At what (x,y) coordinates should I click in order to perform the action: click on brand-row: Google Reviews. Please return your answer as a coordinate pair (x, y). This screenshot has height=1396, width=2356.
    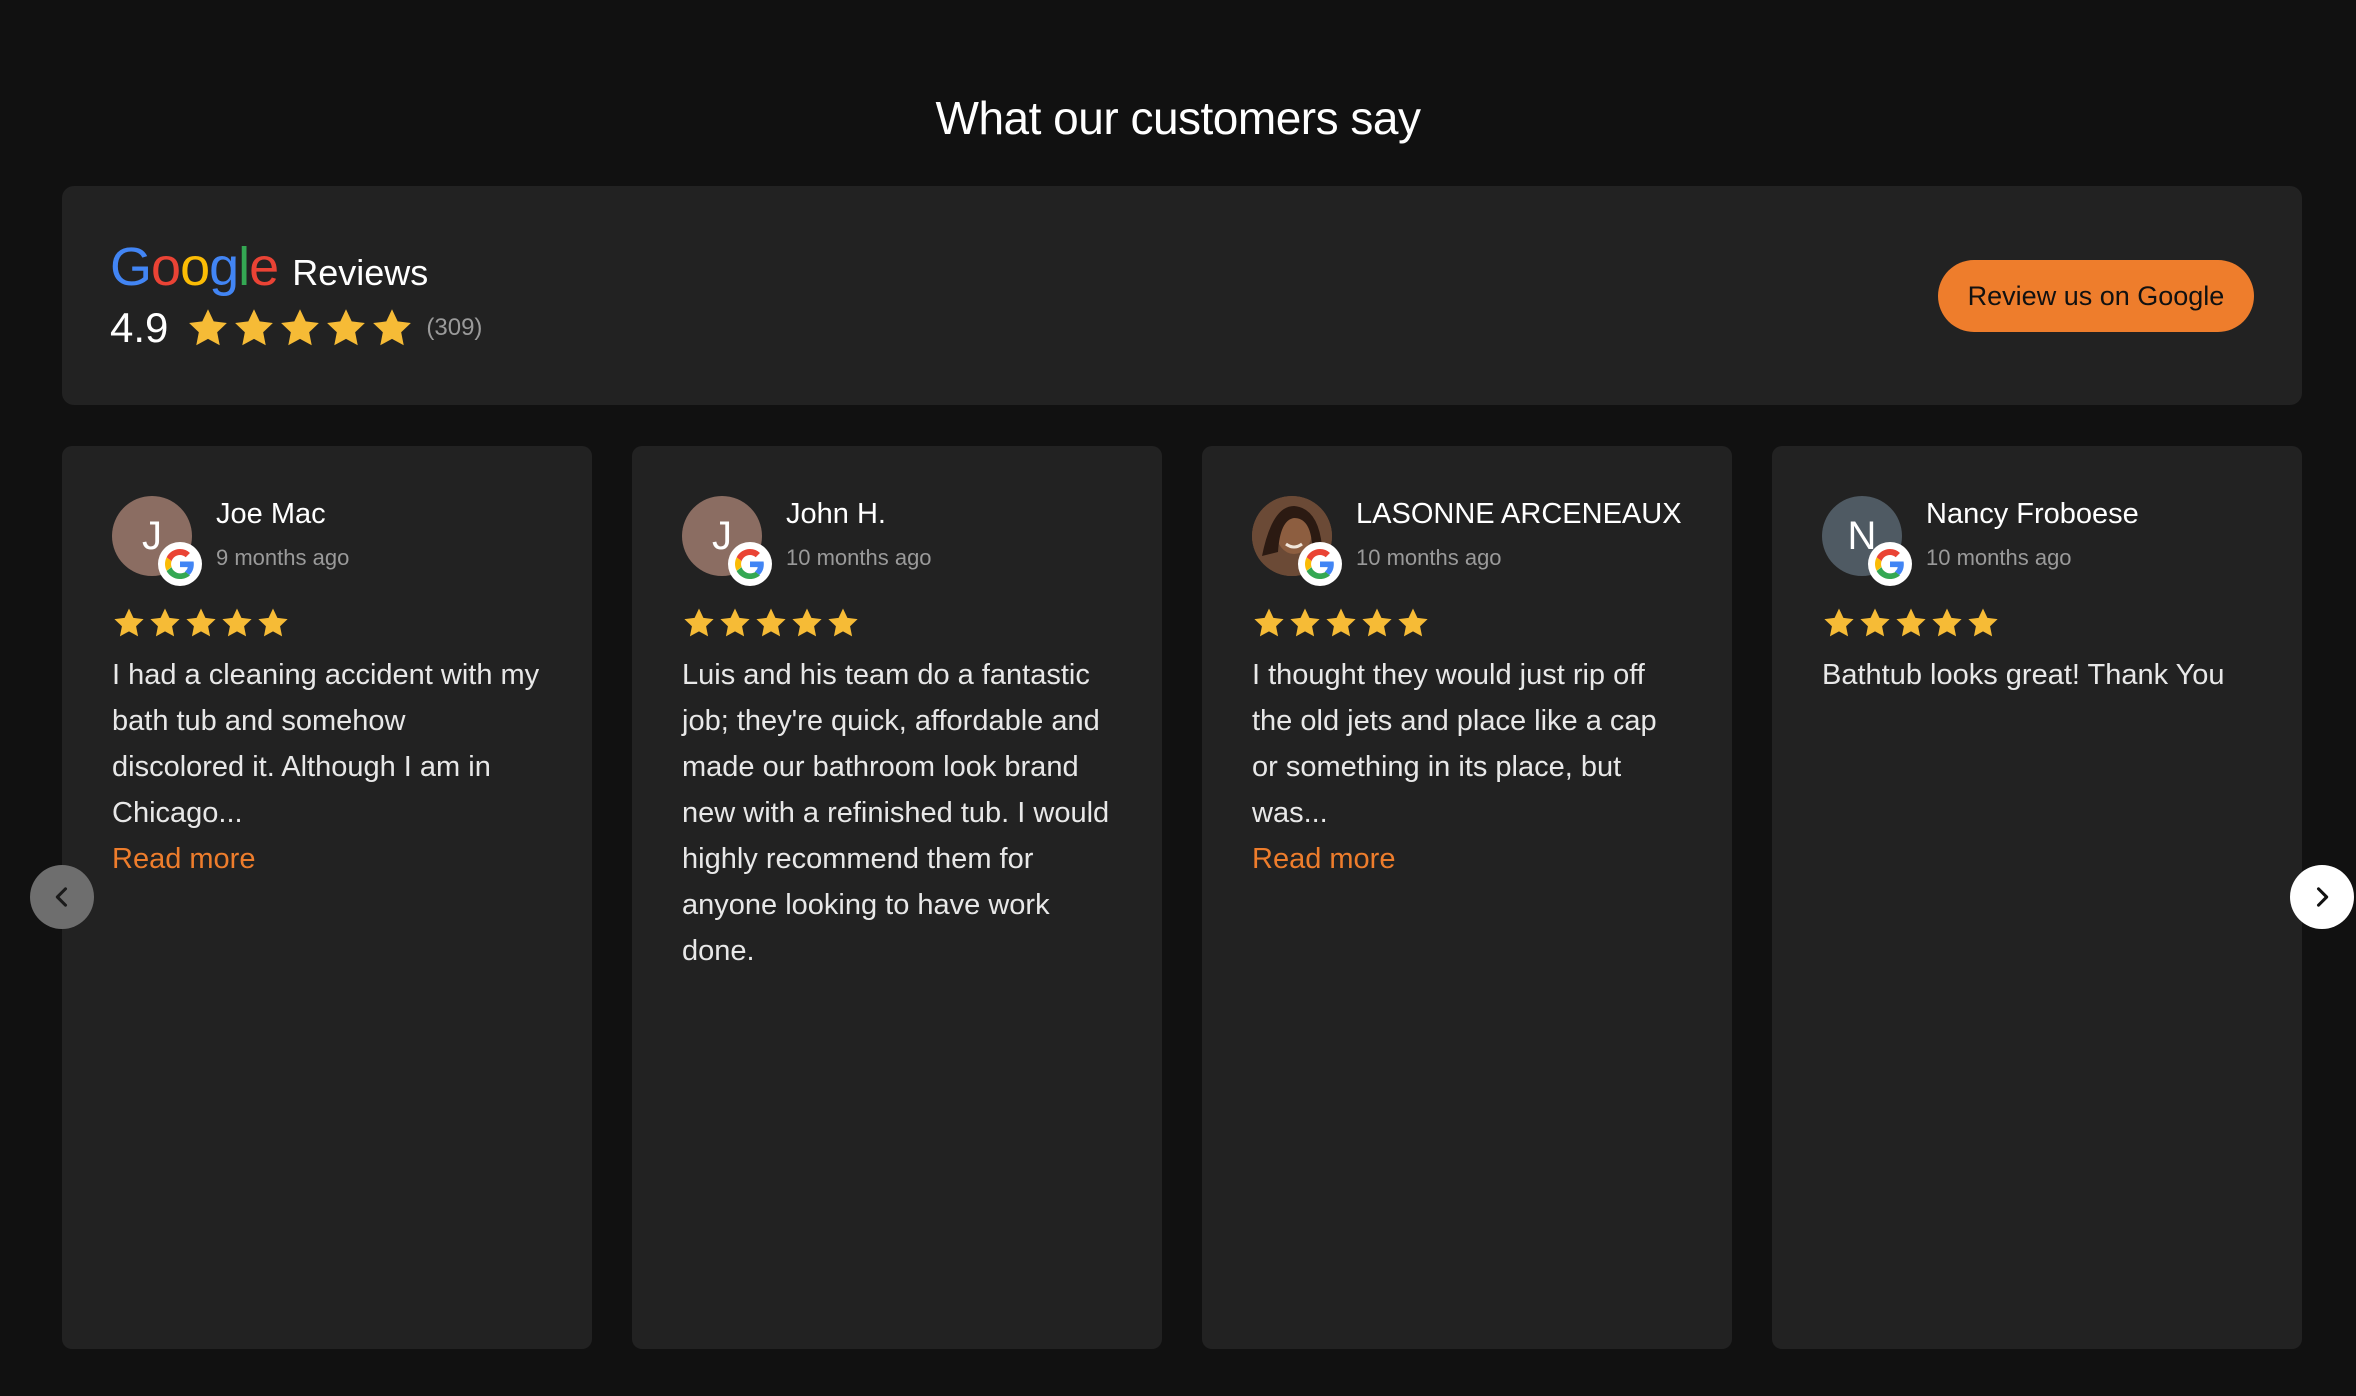
    Looking at the image, I should click on (269, 267).